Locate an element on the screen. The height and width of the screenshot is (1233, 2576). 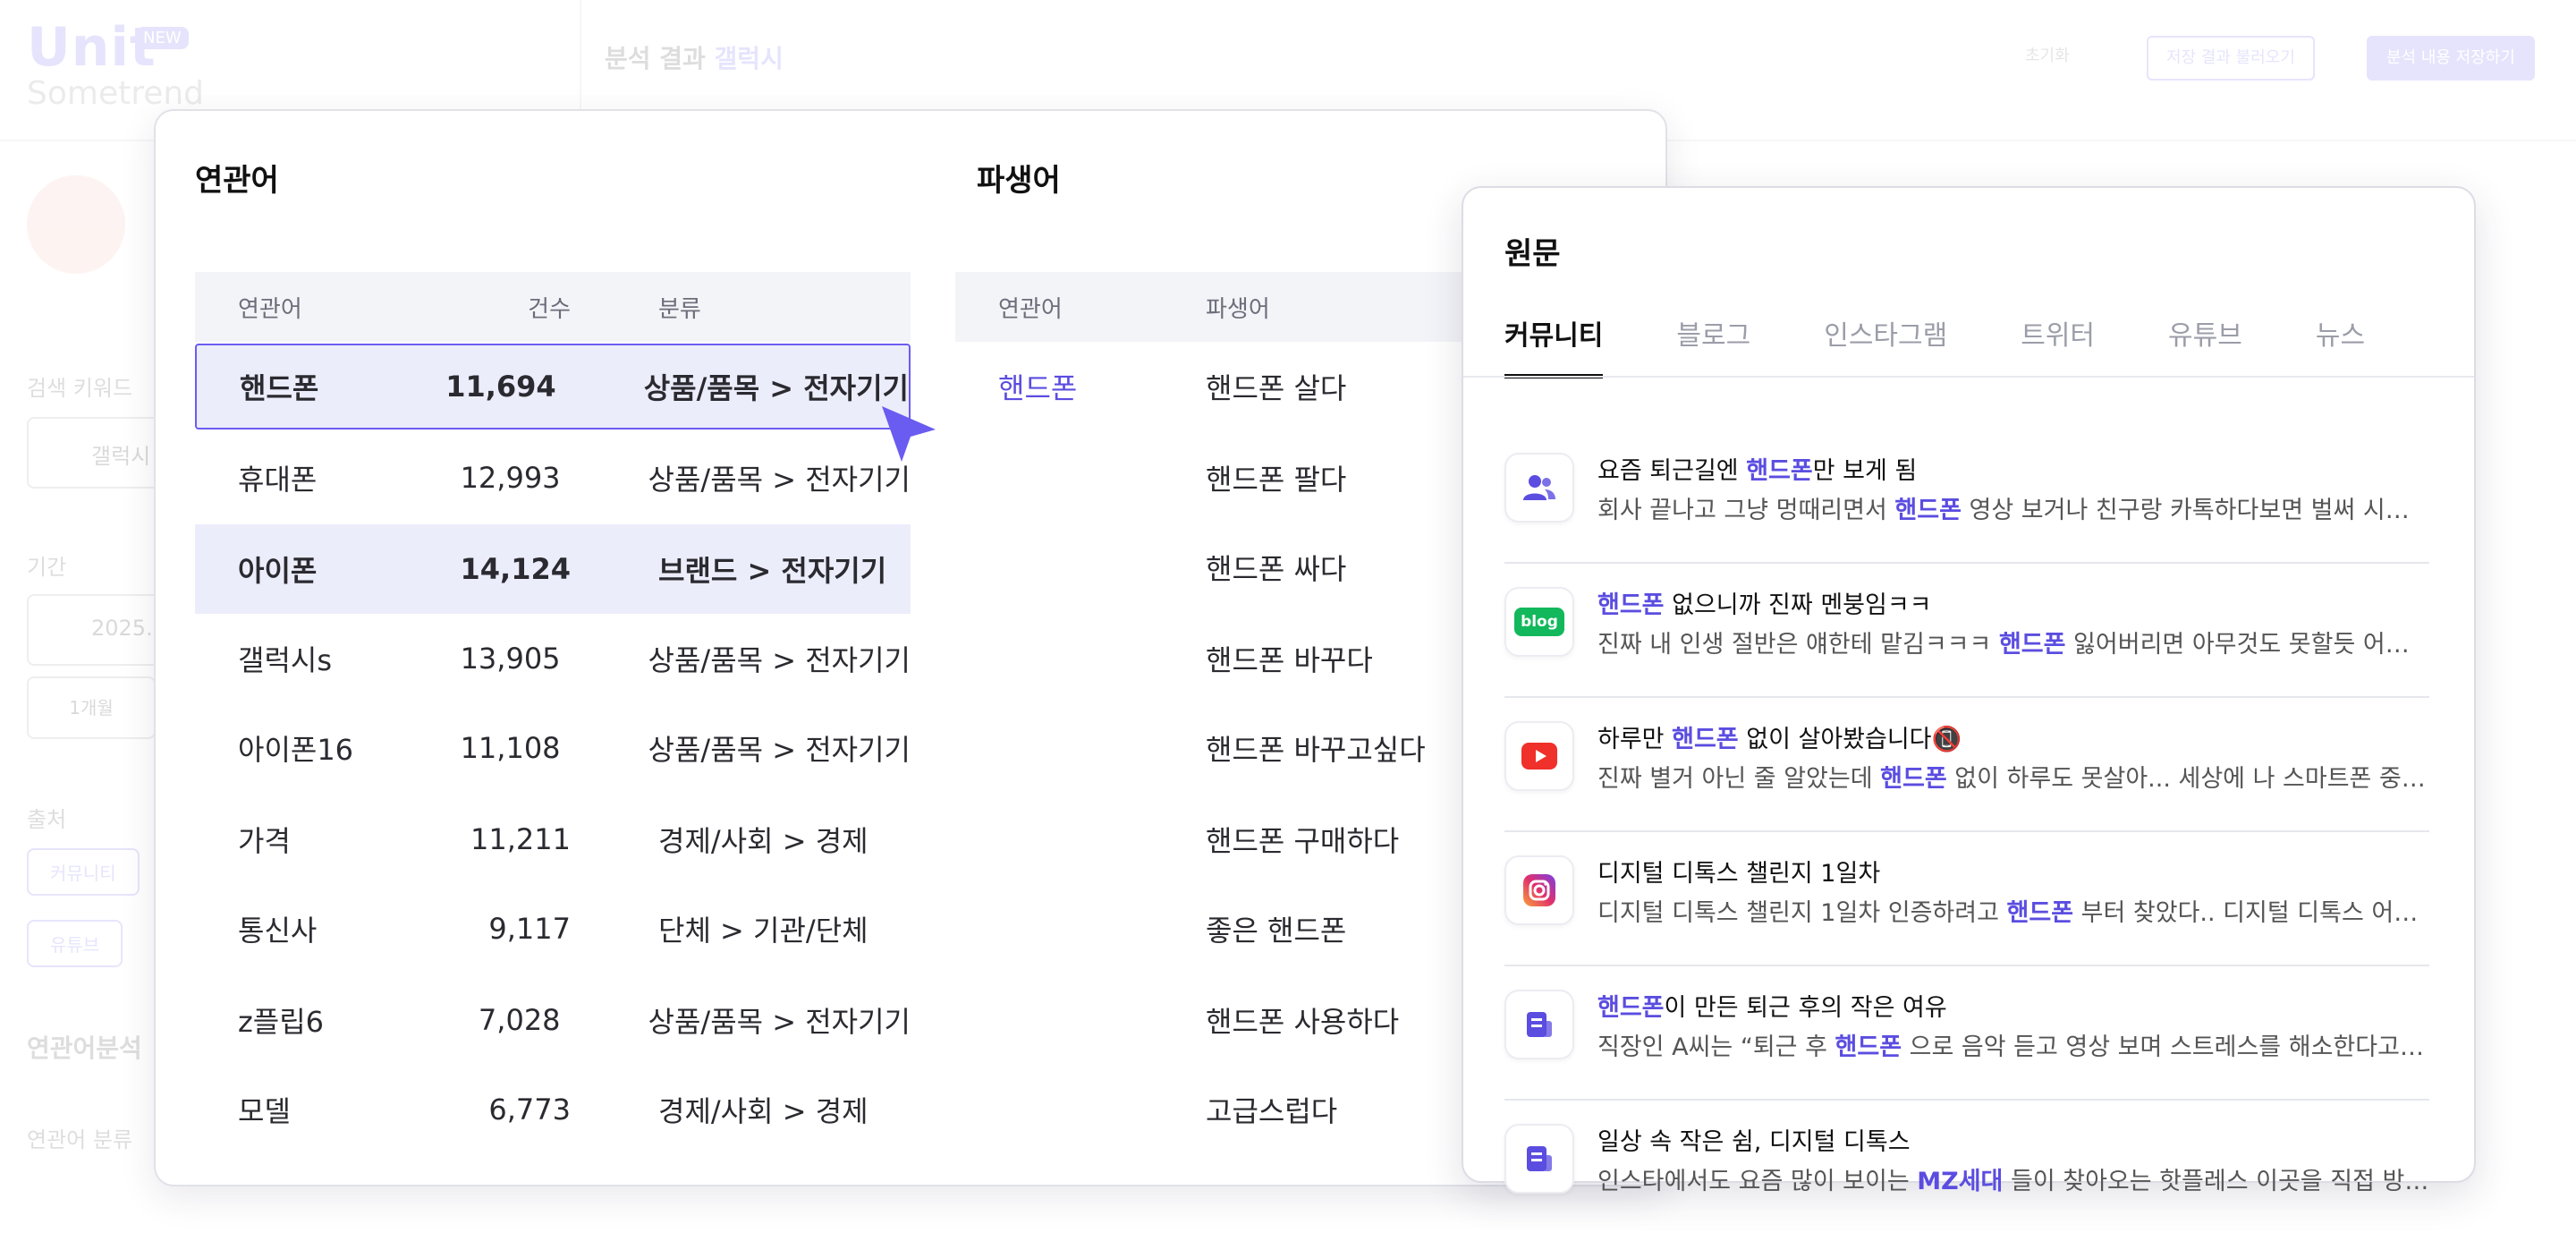
source-chip-youtube: 유튜브 is located at coordinates (75, 943).